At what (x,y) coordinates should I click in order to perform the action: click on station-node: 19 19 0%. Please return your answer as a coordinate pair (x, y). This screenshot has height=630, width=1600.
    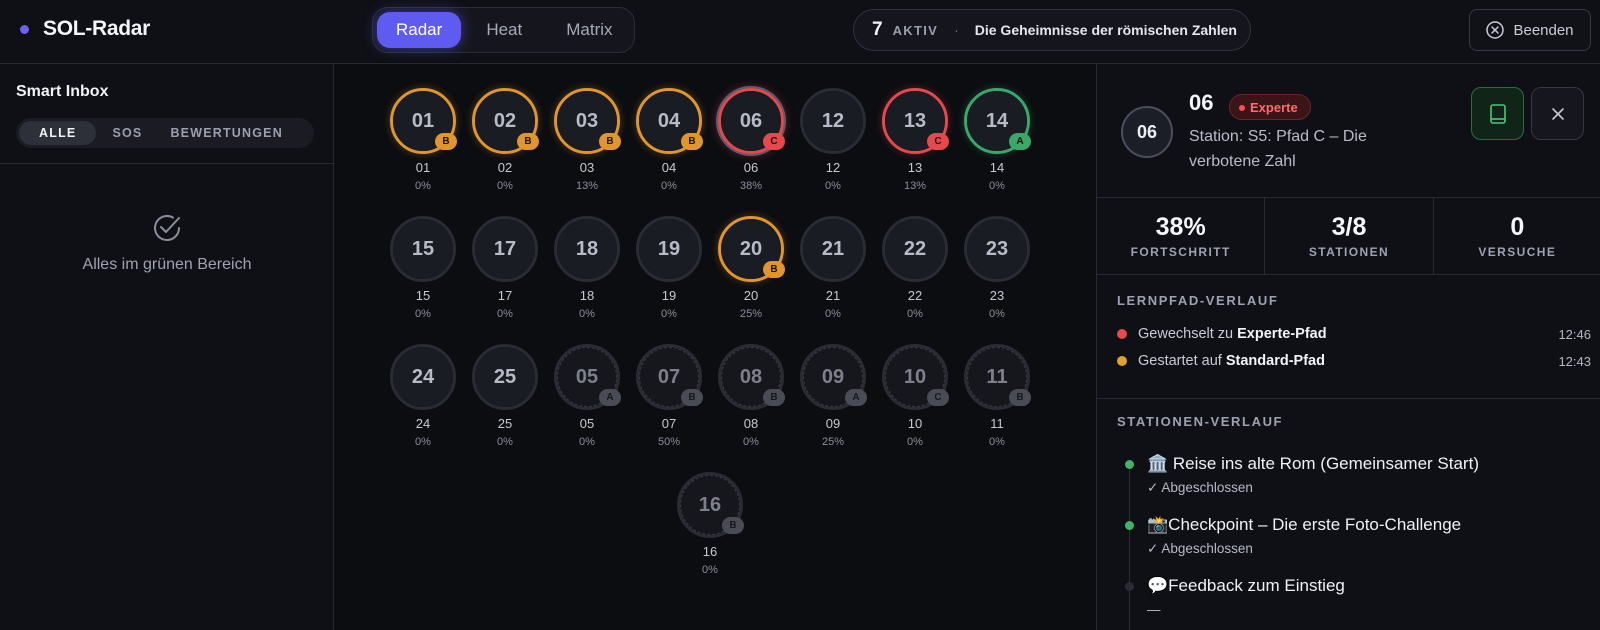
    Looking at the image, I should click on (669, 256).